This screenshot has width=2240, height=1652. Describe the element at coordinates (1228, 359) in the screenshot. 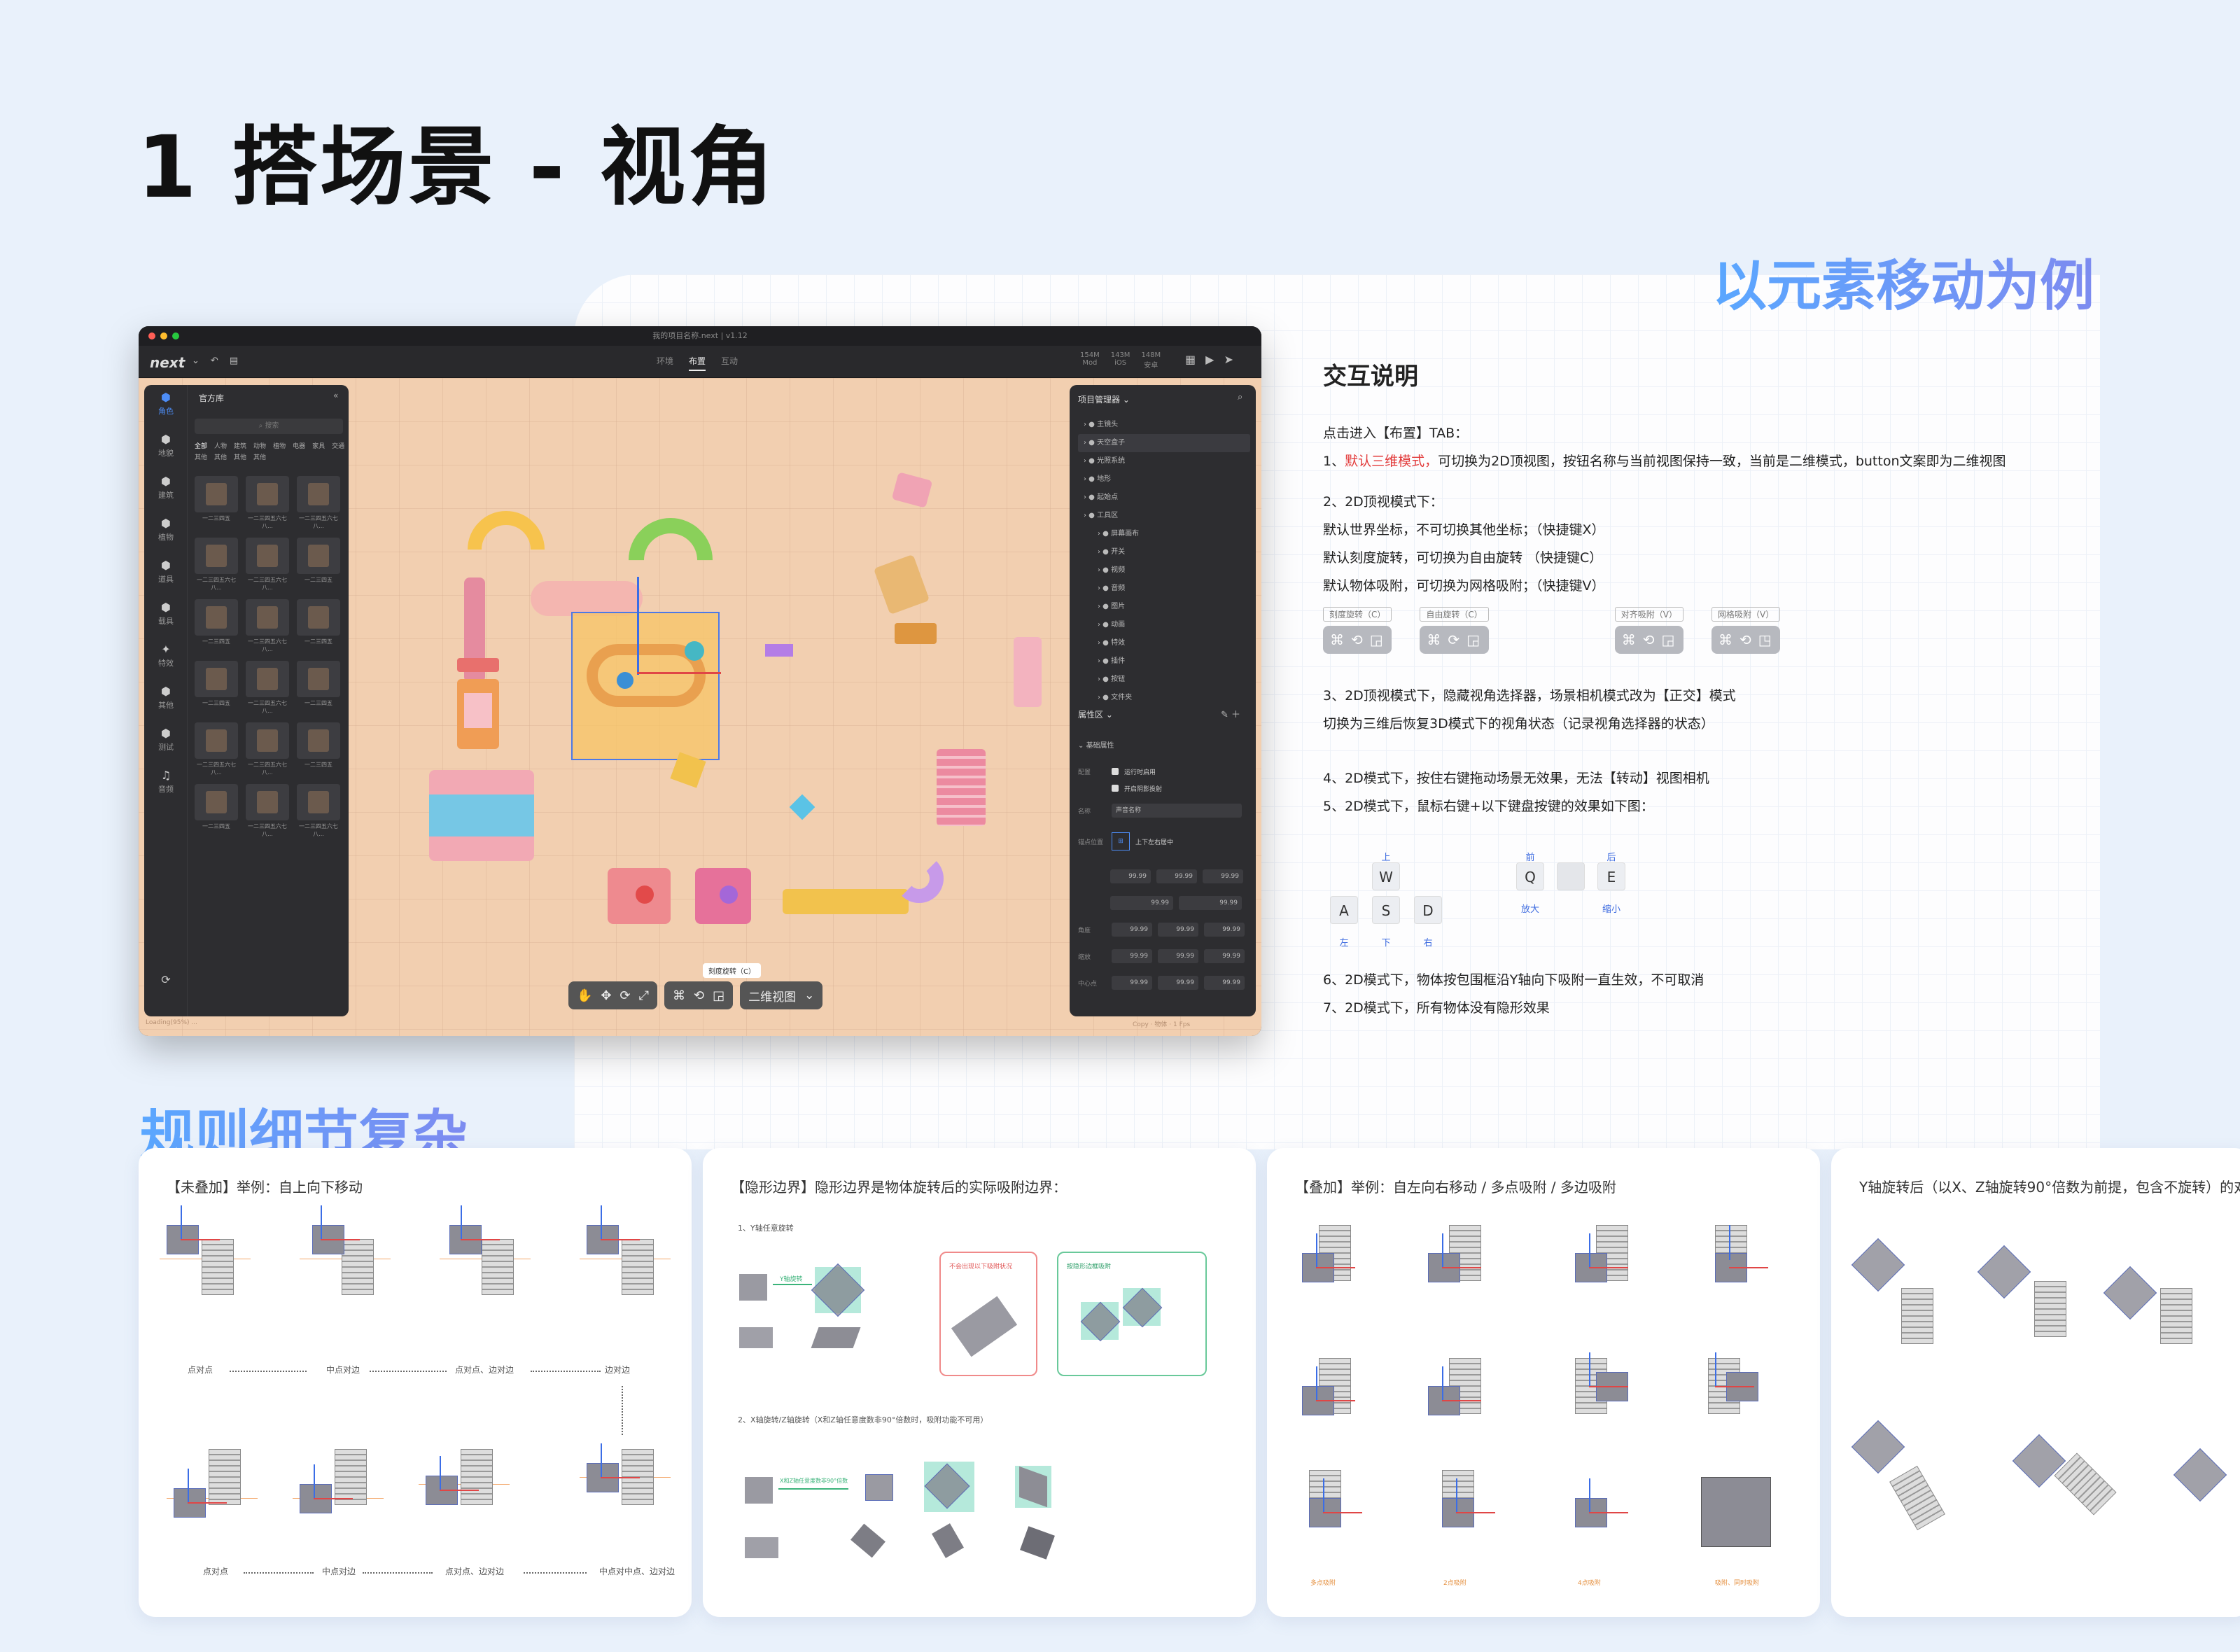

I see `publish-icon: ➤` at that location.